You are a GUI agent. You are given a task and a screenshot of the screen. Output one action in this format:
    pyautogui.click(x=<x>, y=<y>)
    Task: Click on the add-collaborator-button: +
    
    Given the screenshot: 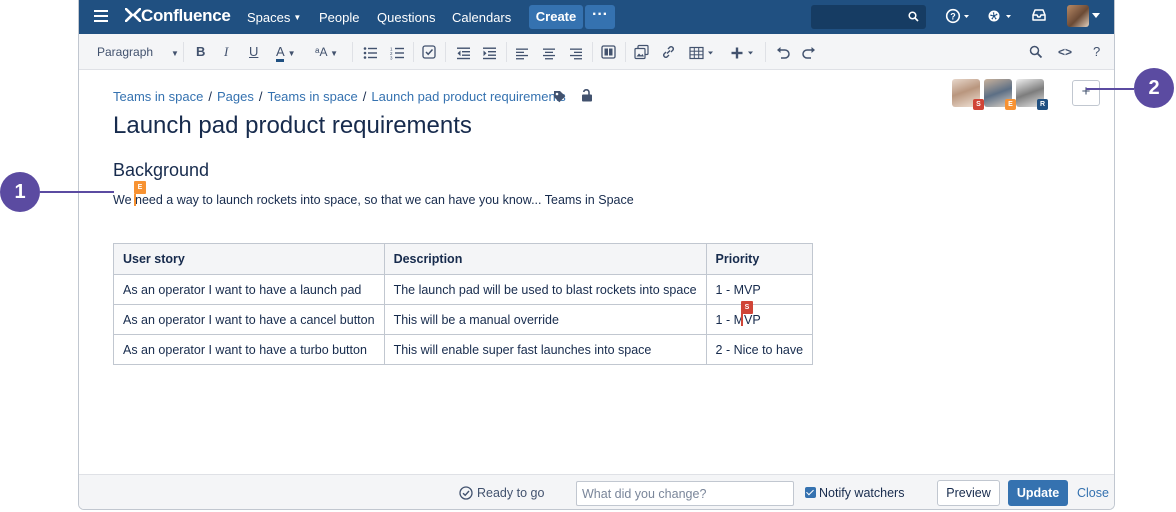 What is the action you would take?
    pyautogui.click(x=1086, y=93)
    